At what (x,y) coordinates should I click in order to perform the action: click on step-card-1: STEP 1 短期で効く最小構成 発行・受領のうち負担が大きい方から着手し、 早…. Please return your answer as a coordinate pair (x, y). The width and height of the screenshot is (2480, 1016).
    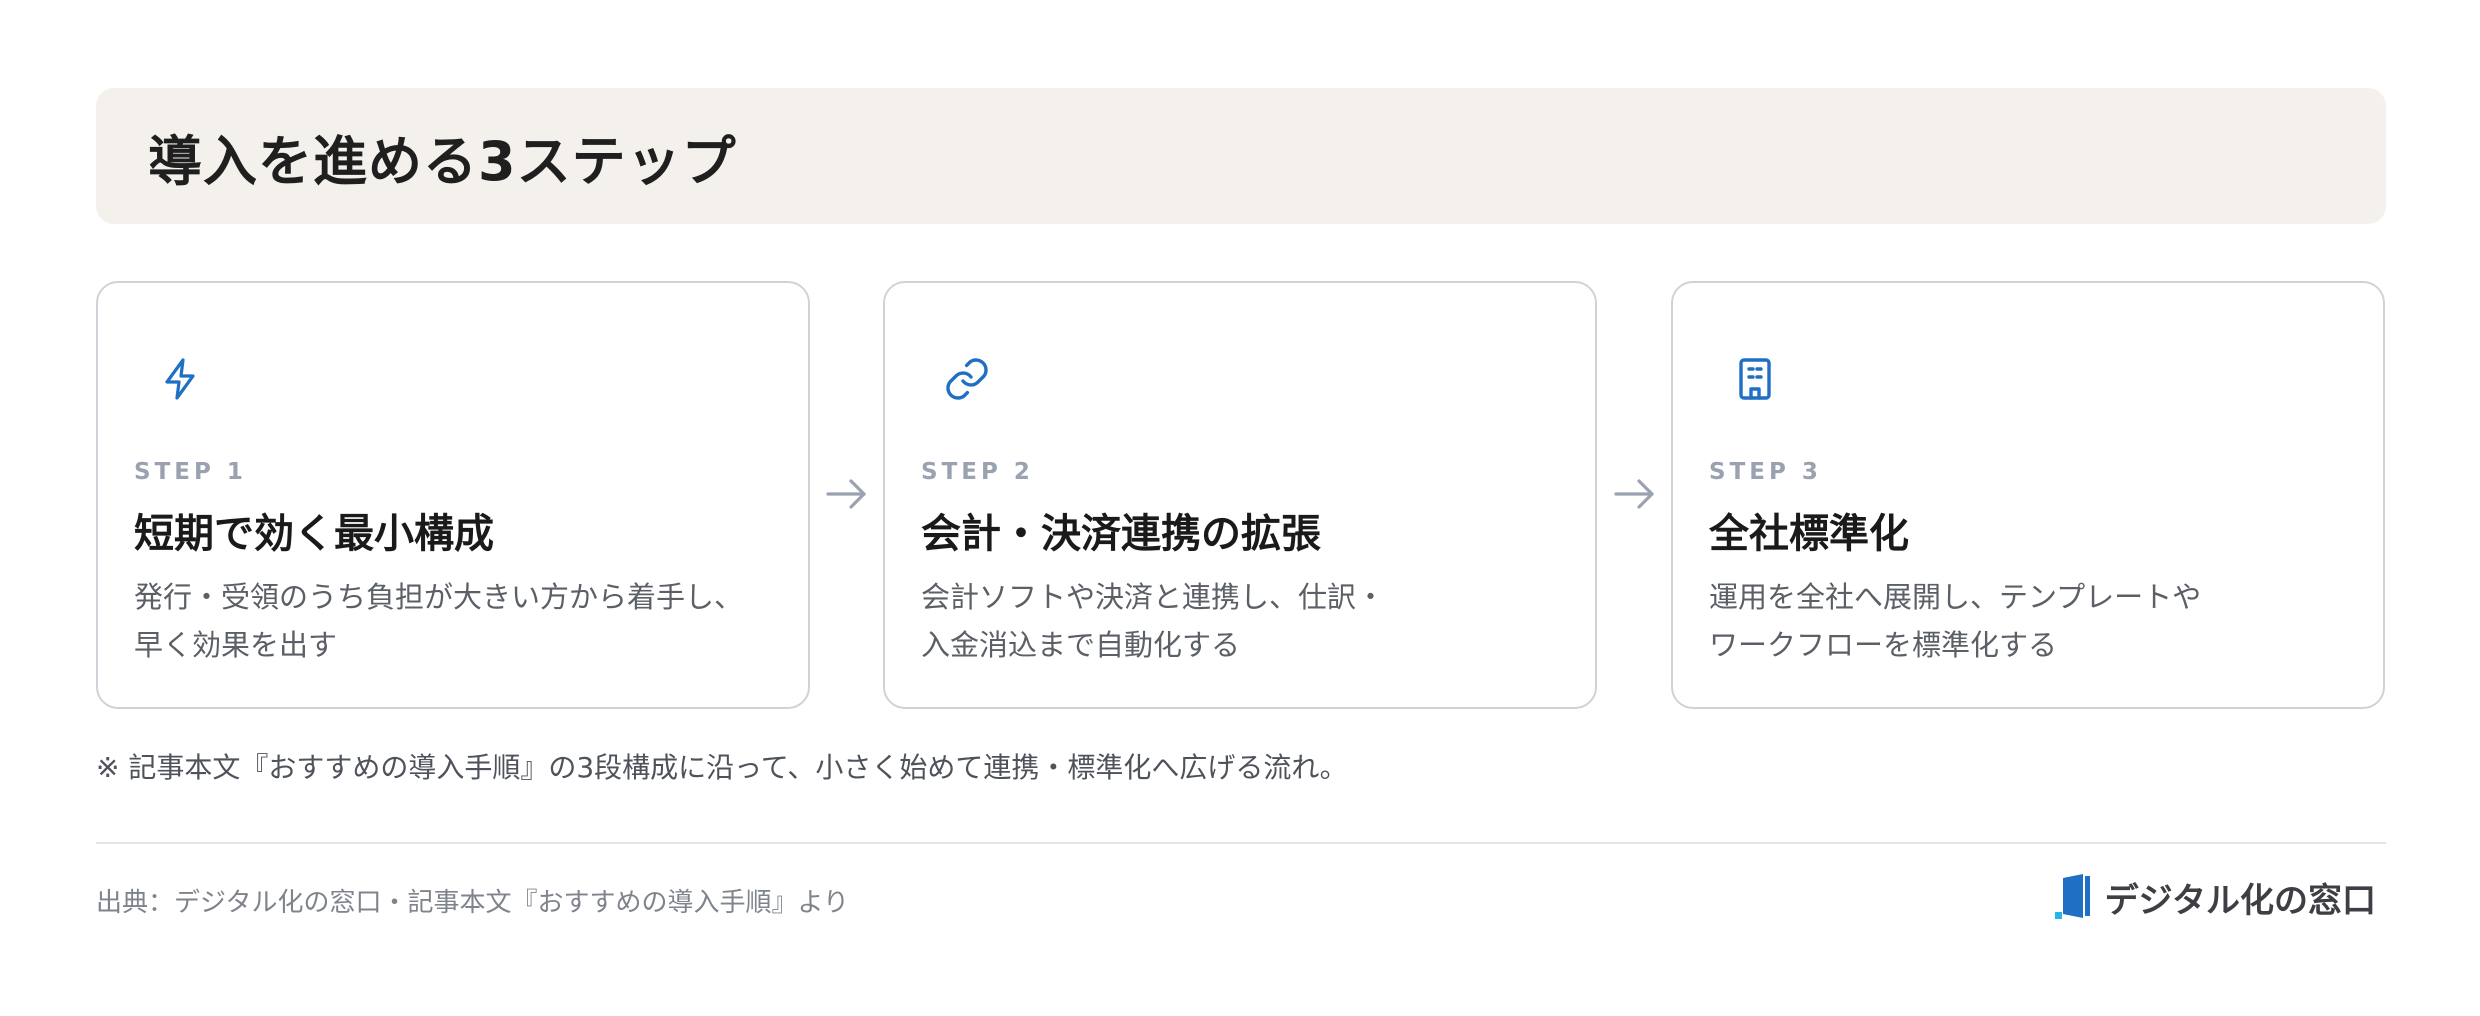
    Looking at the image, I should click on (453, 495).